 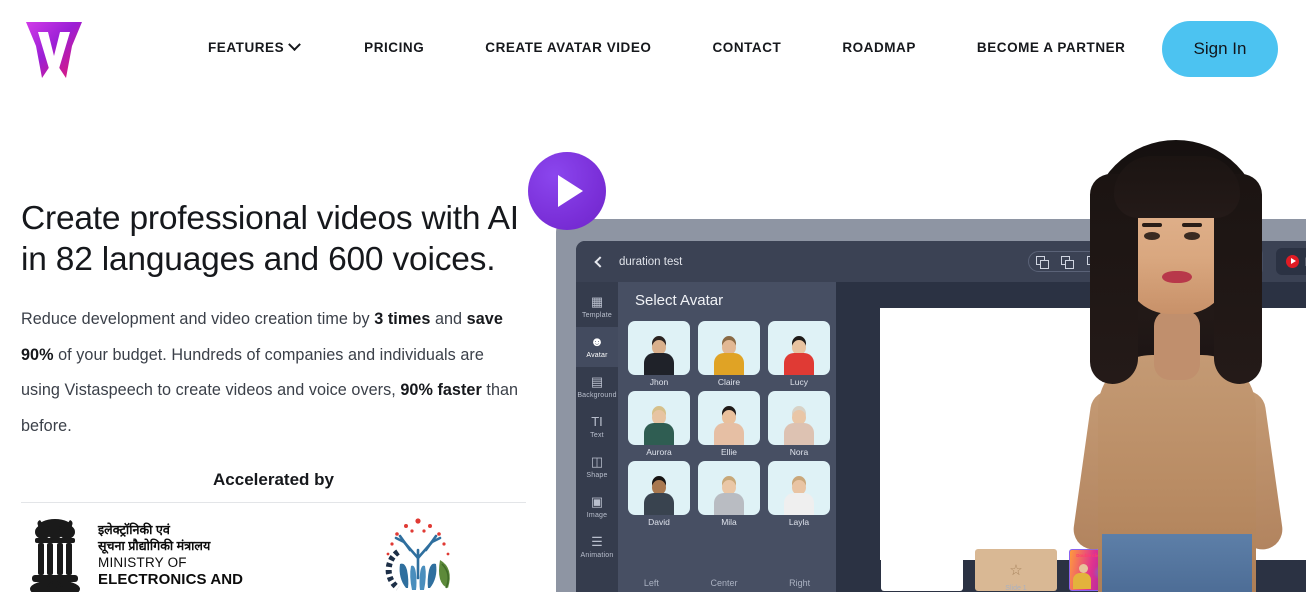 I want to click on site-logo, so click(x=54, y=50).